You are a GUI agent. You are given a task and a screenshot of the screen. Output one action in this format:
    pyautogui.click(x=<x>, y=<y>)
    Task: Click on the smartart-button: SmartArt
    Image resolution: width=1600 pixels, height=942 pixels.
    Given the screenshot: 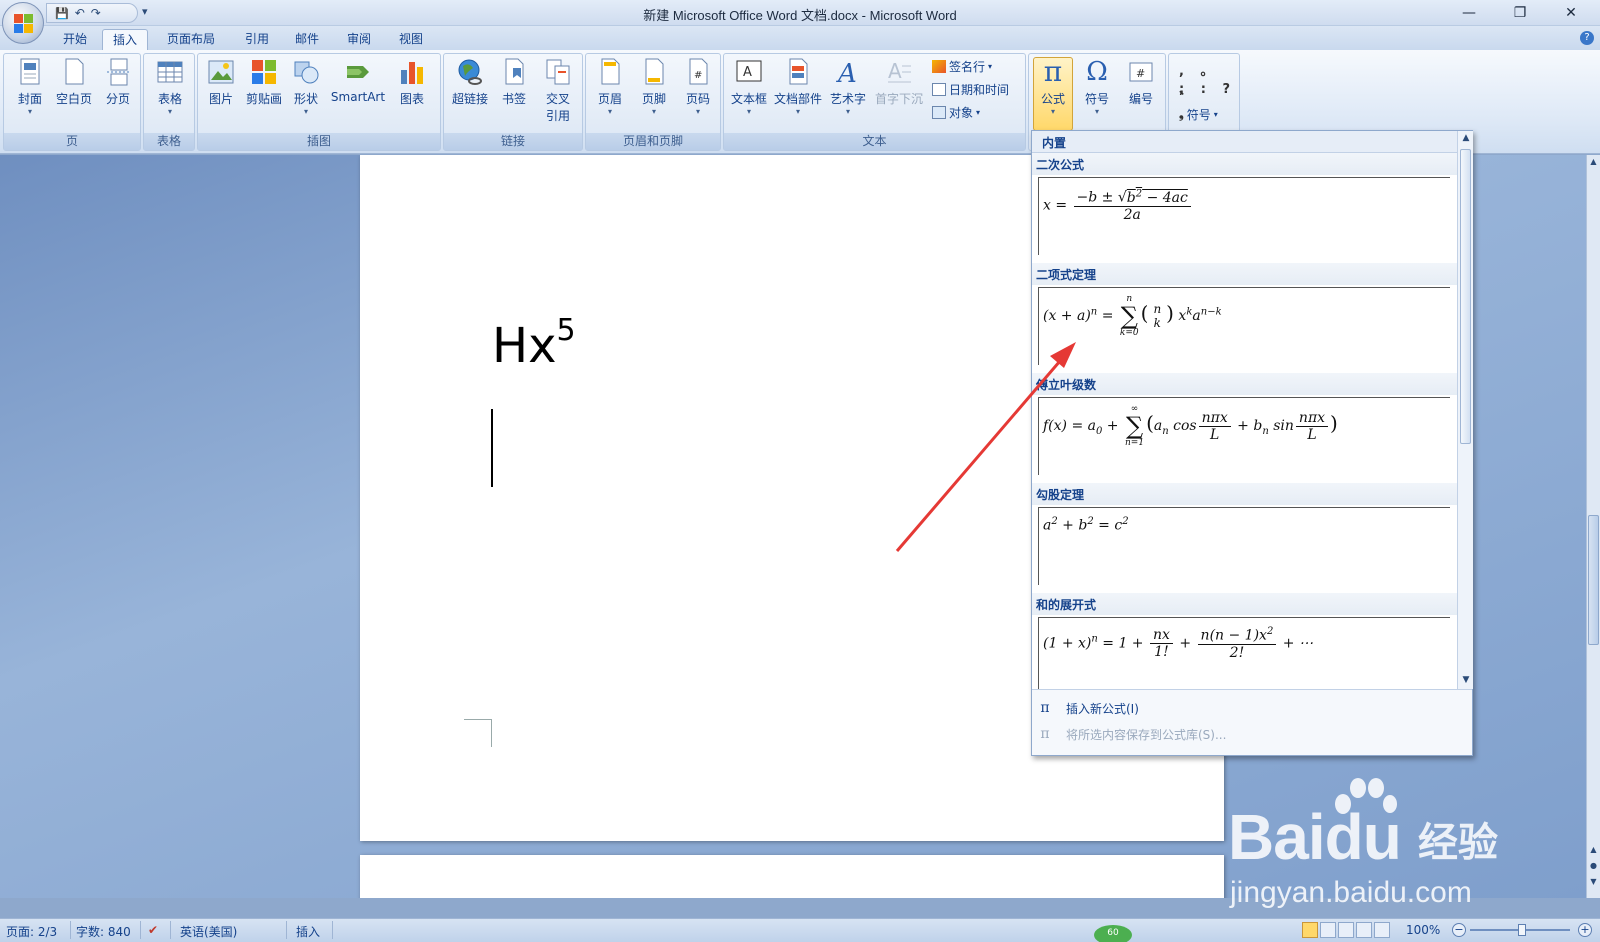 What is the action you would take?
    pyautogui.click(x=358, y=81)
    